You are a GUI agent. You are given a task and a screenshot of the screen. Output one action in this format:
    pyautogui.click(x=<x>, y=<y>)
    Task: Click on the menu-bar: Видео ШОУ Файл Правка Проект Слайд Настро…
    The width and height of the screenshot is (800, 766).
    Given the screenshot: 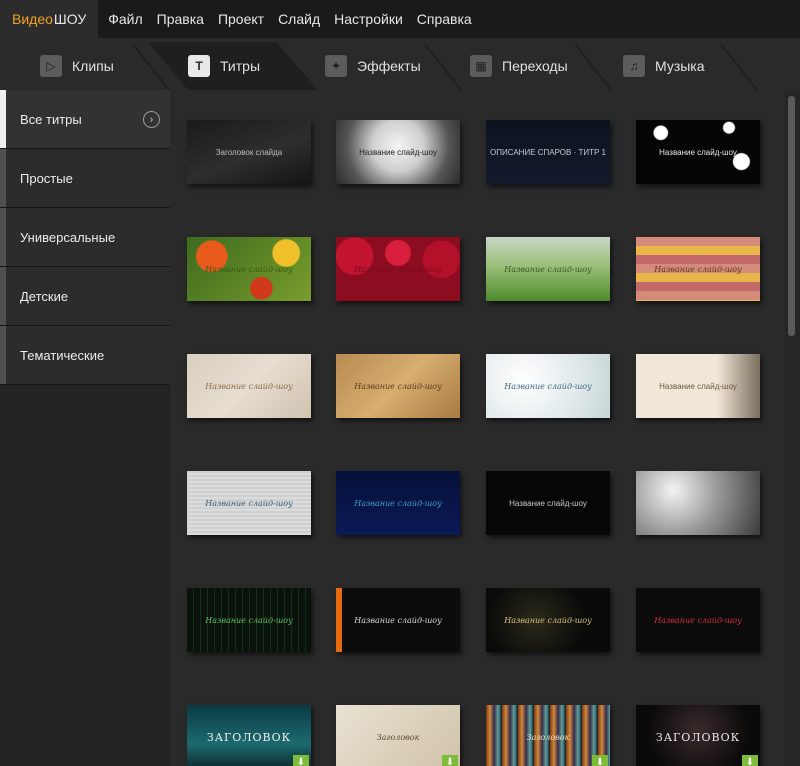 What is the action you would take?
    pyautogui.click(x=400, y=19)
    